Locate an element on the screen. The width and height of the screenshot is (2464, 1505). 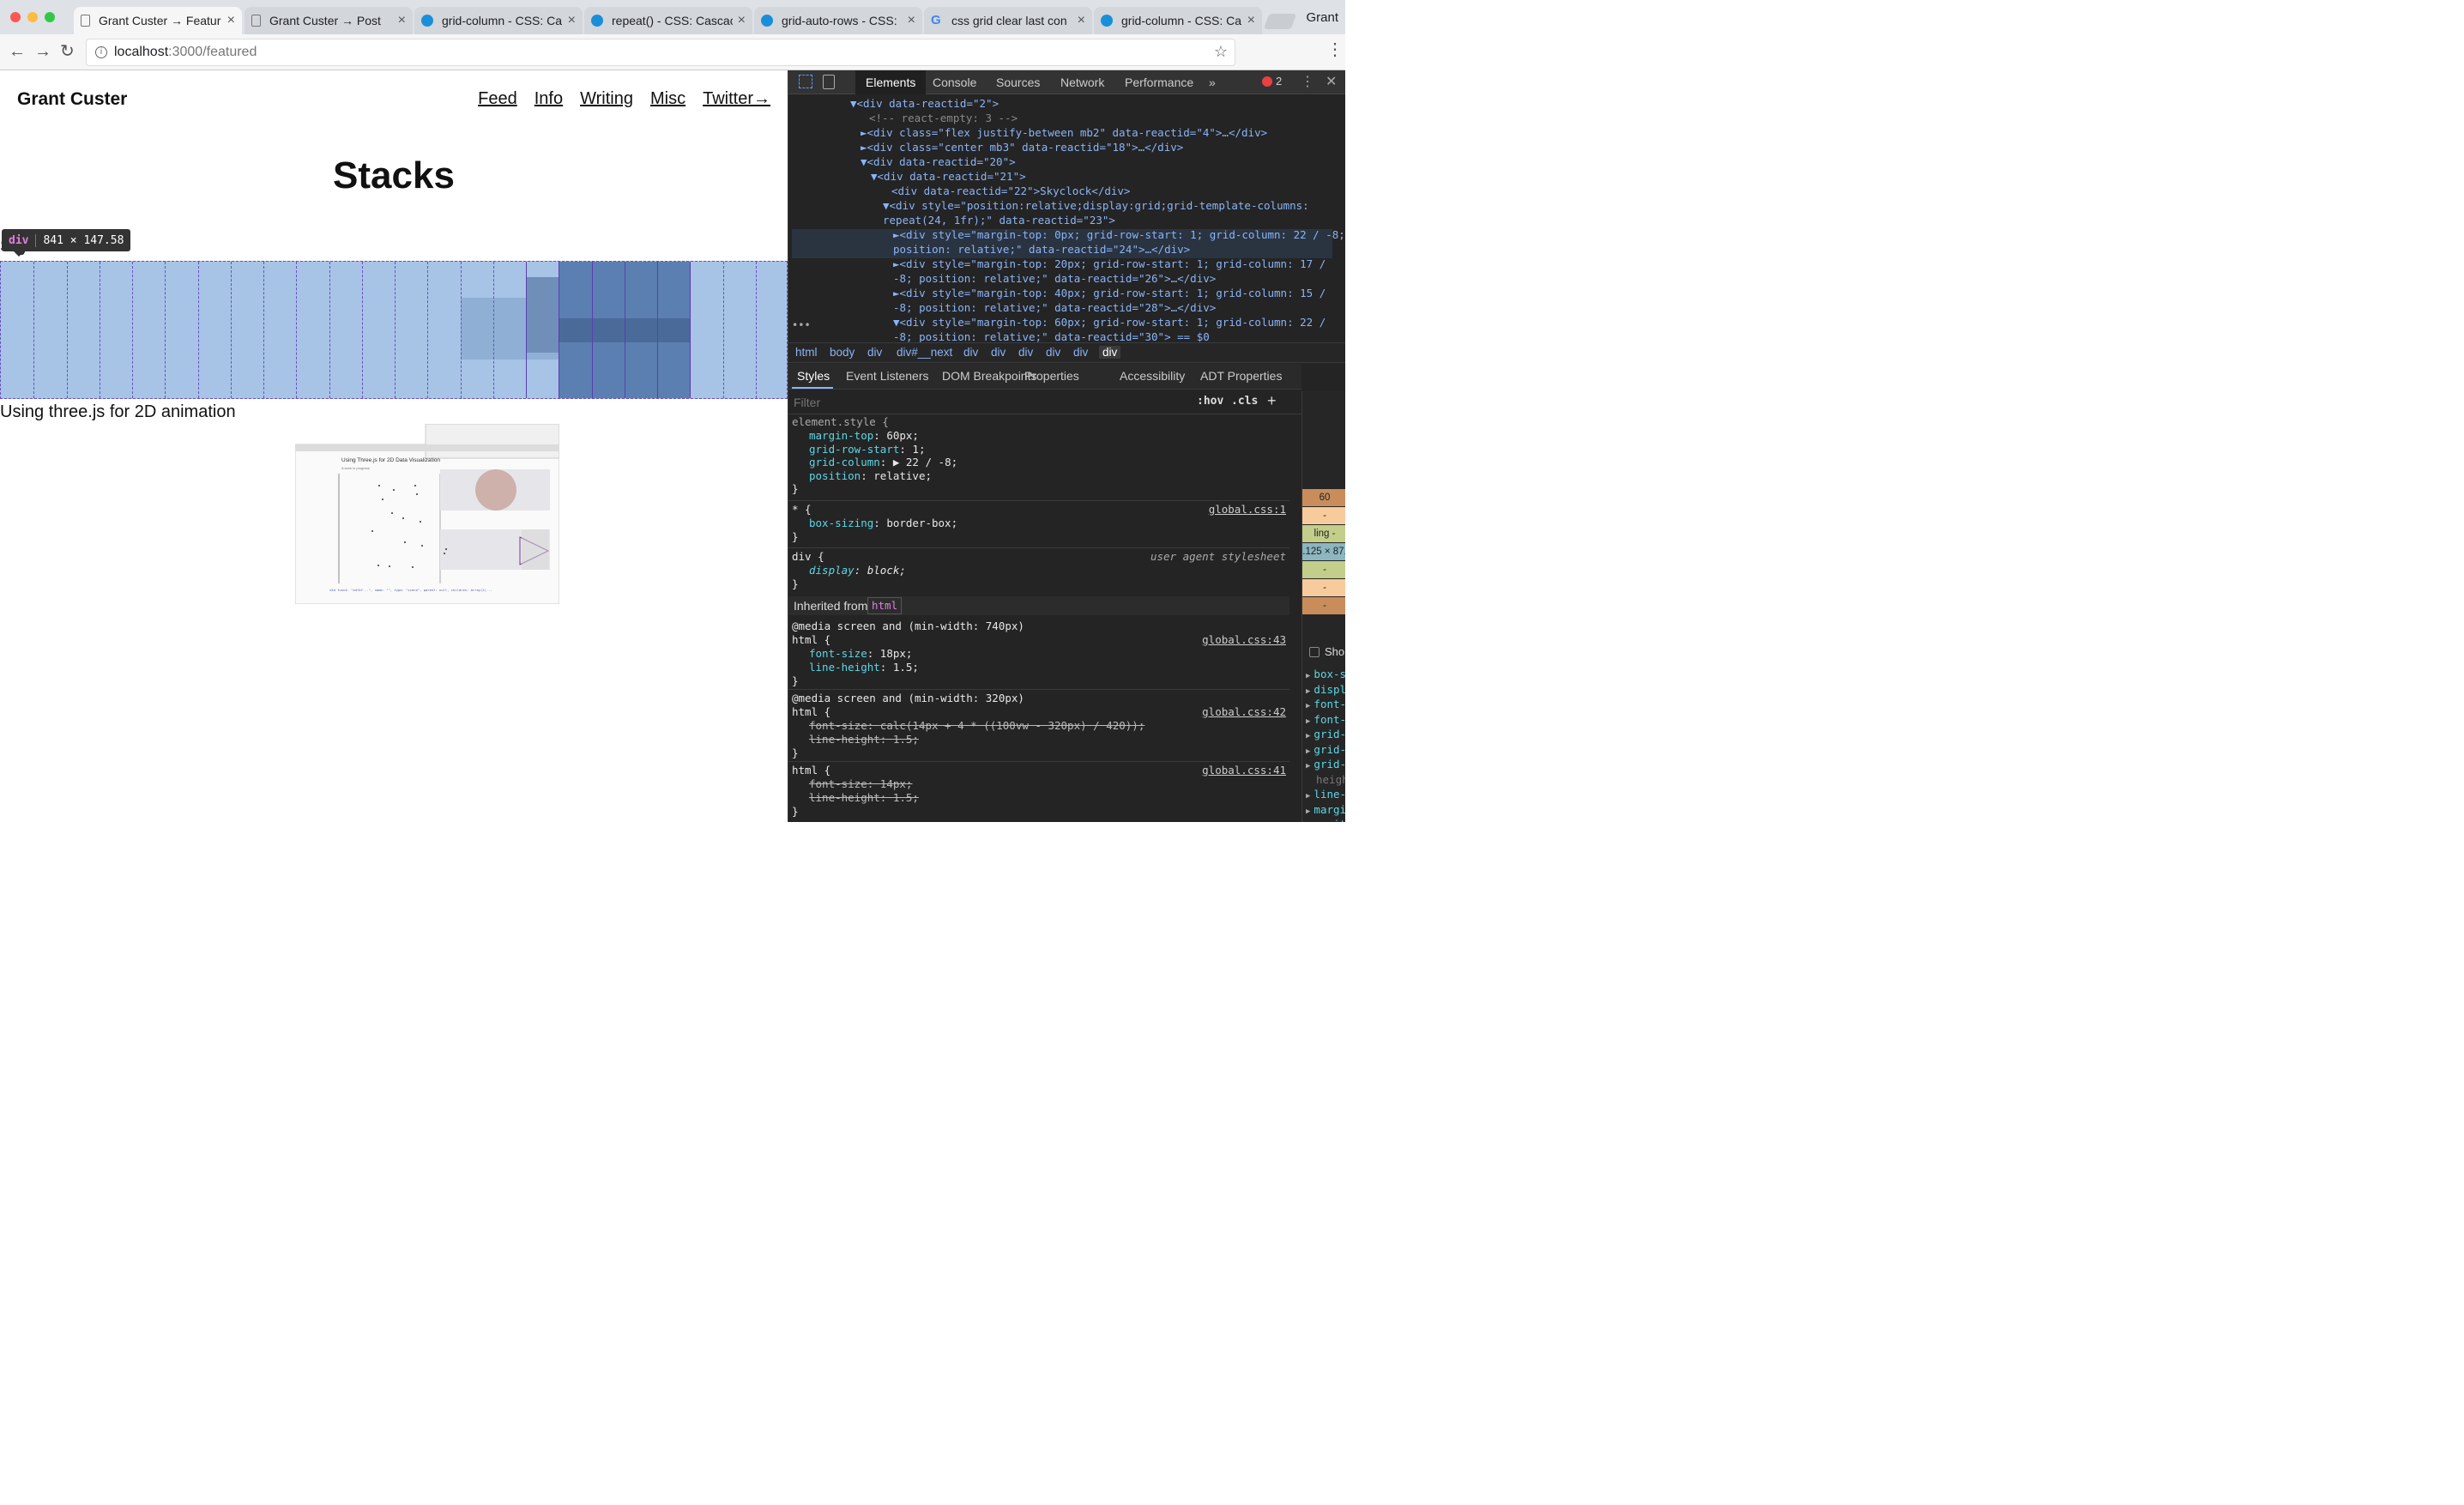
new-tab-button is located at coordinates (1280, 21).